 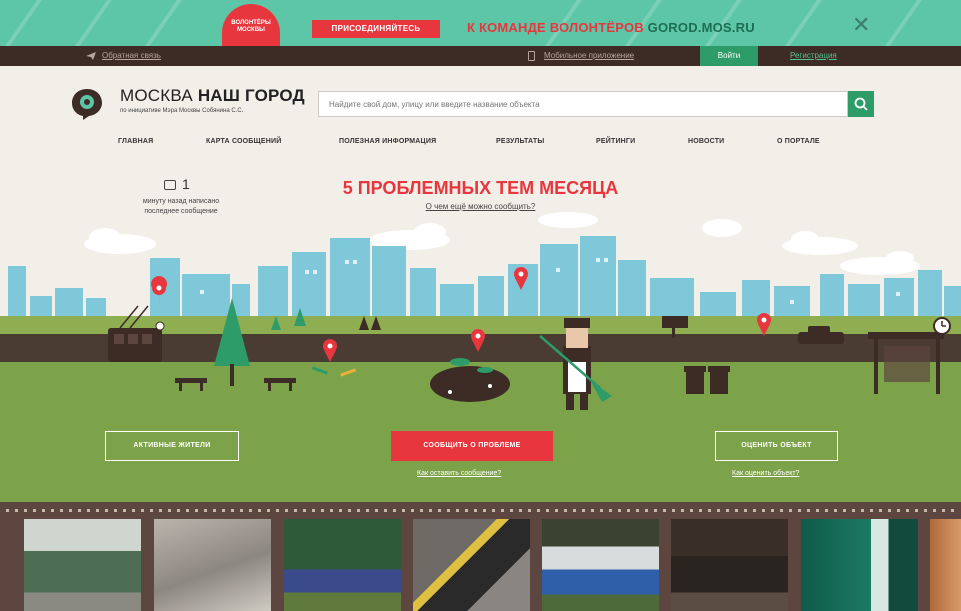 What do you see at coordinates (611, 27) in the screenshot?
I see `promo-headline: К КОМАНДЕ ВОЛОНТЁРОВ GOROD.MOS.RU` at bounding box center [611, 27].